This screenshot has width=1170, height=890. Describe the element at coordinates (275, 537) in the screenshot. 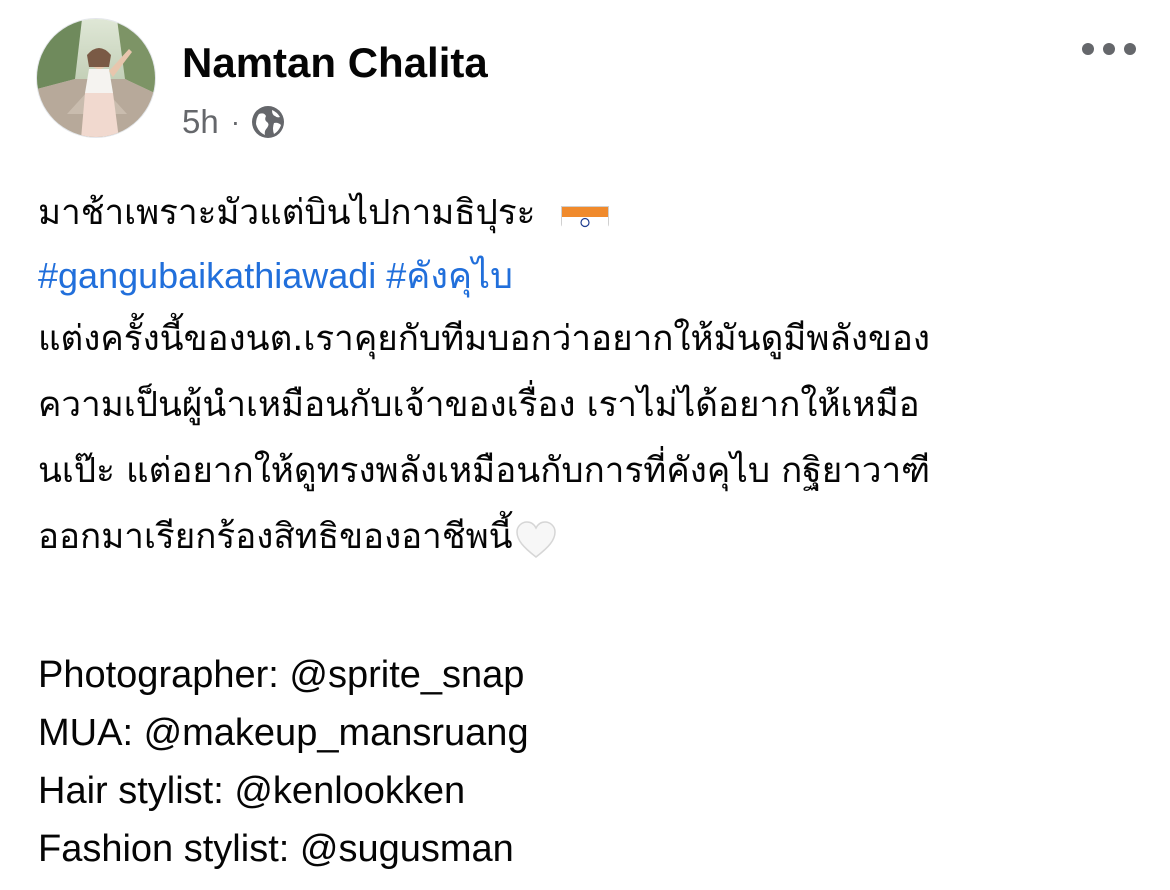

I see `post-text: ออกมาเรียกร้องสิทธิของอาชีพนี้` at that location.